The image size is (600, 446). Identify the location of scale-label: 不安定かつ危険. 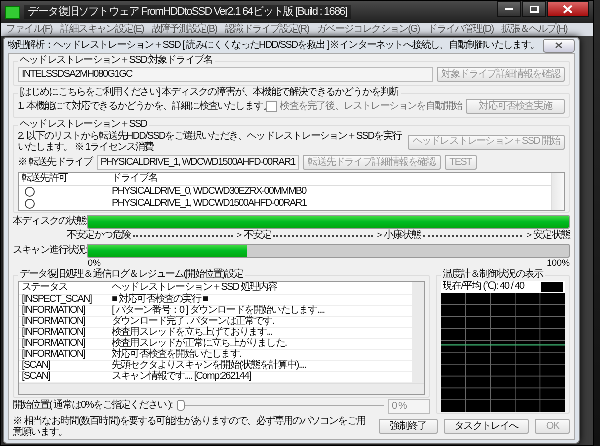
(99, 236).